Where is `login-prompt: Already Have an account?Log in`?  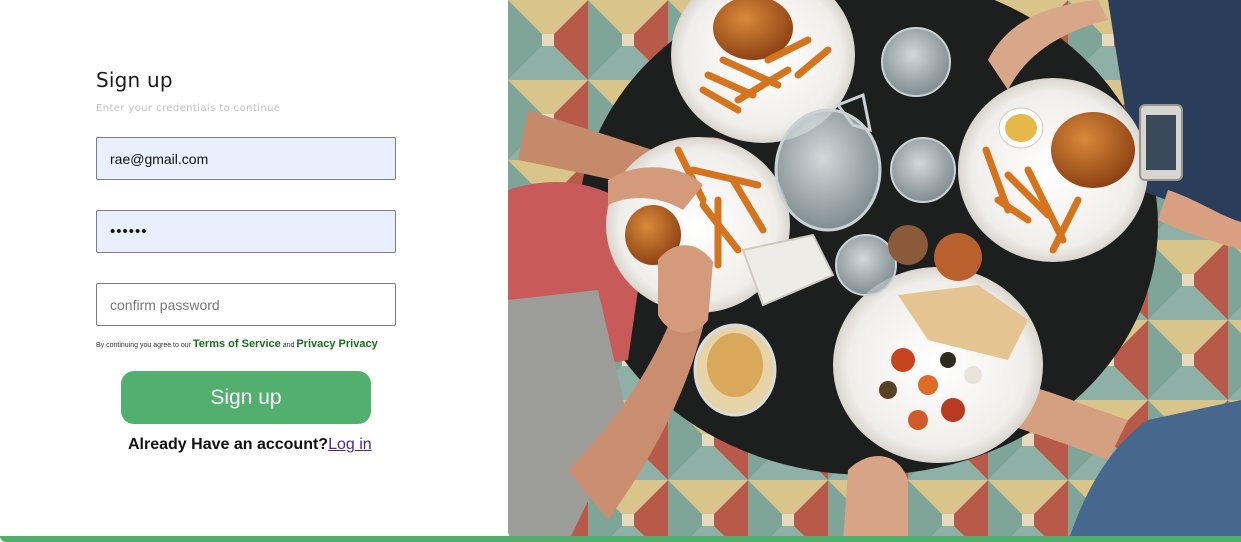
login-prompt: Already Have an account?Log in is located at coordinates (250, 445).